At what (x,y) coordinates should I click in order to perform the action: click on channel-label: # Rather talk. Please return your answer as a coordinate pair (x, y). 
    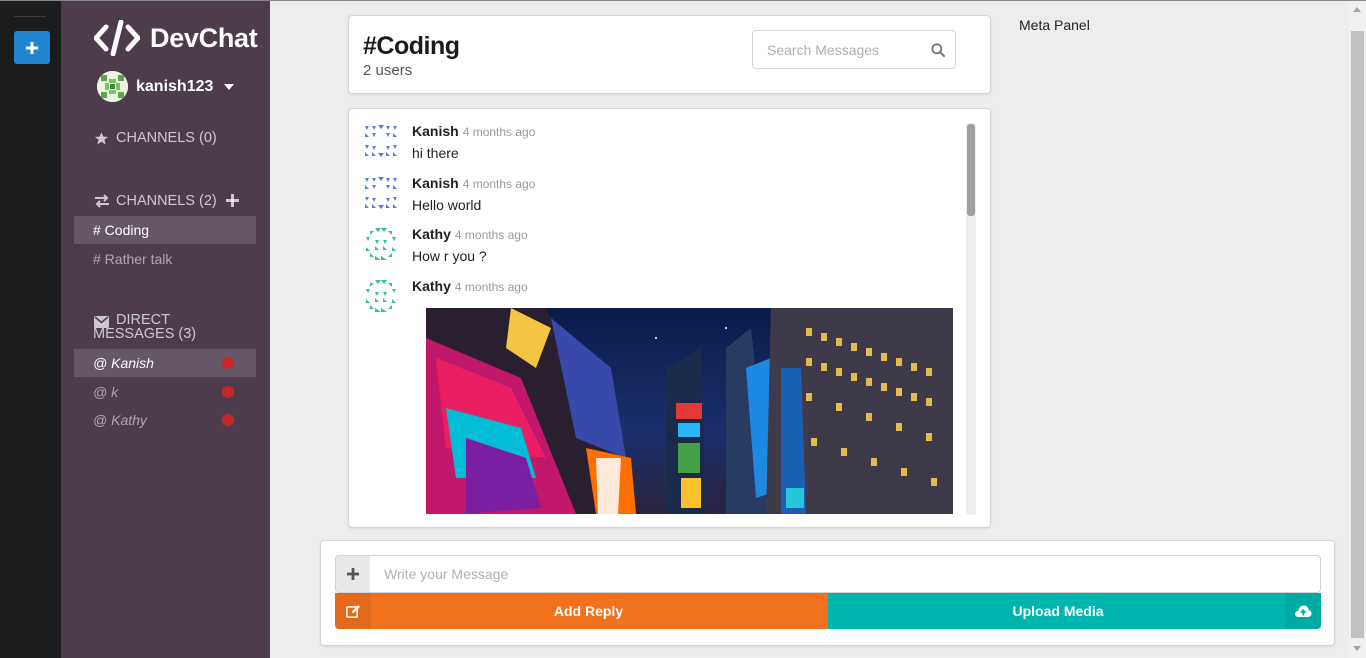
    Looking at the image, I should click on (133, 259).